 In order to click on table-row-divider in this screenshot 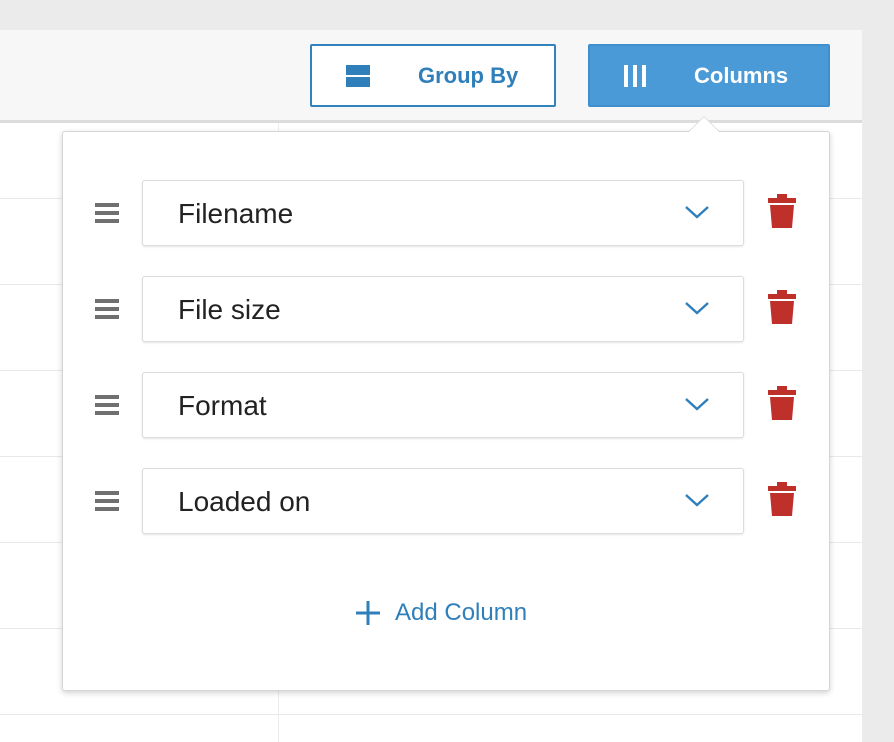, I will do `click(431, 714)`.